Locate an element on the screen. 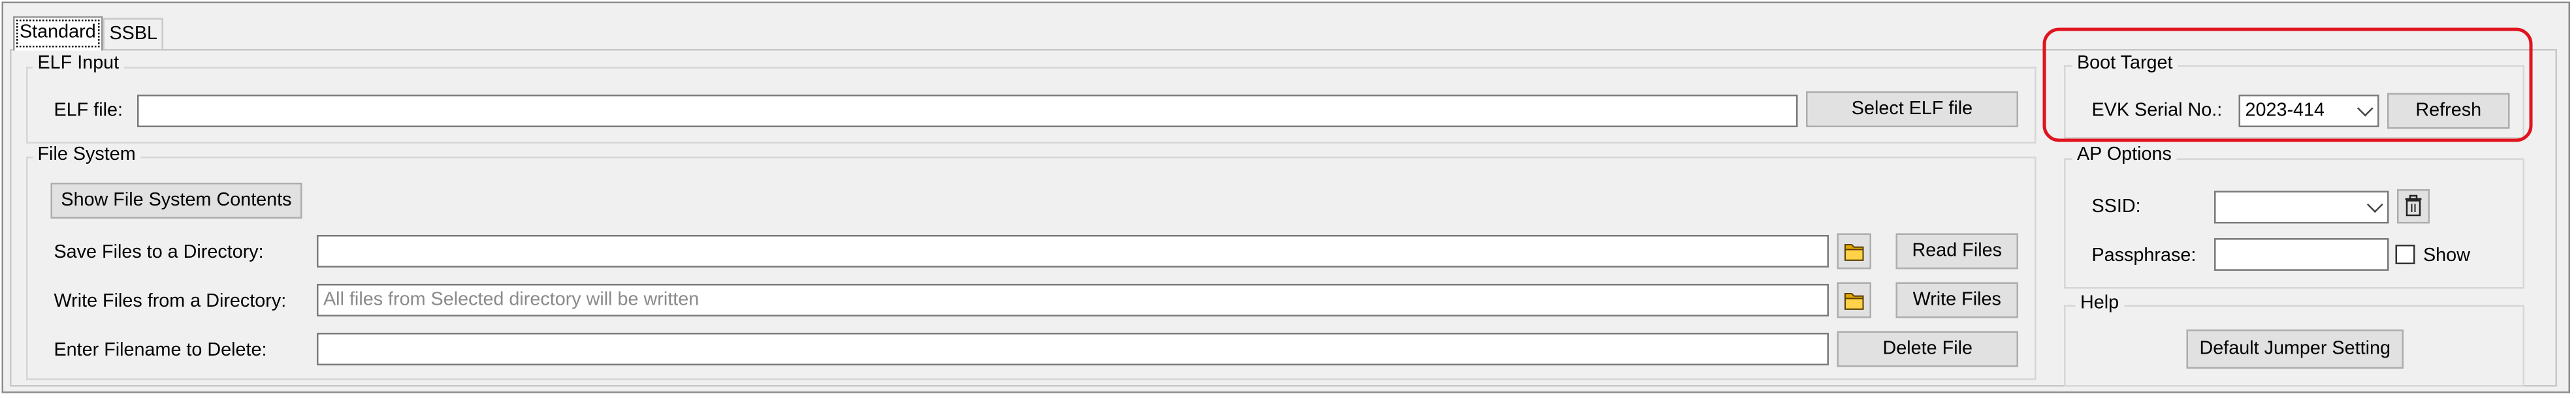  trash-icon is located at coordinates (2413, 205).